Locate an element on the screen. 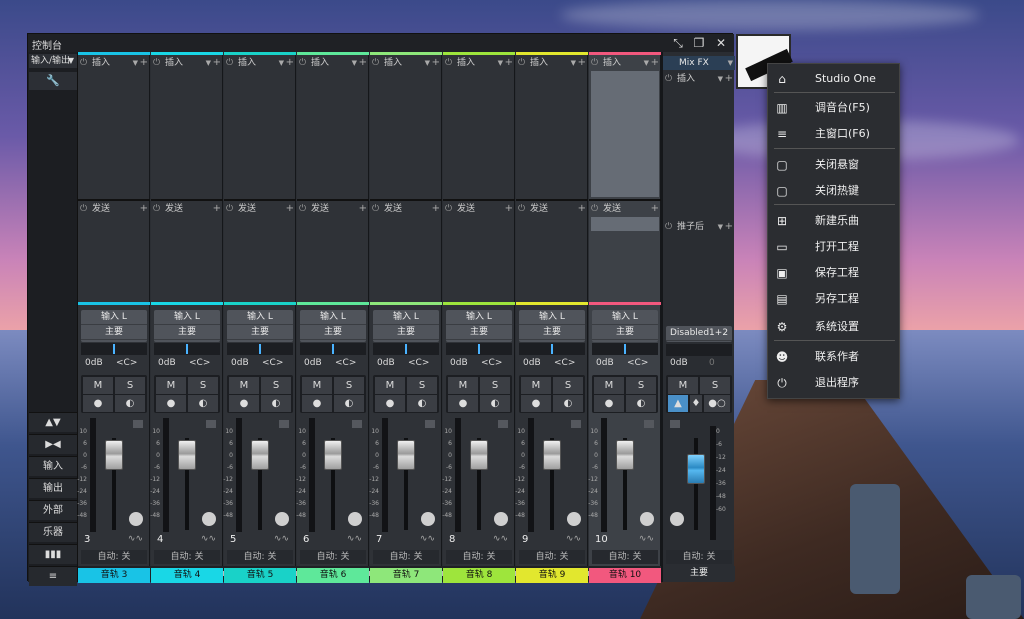 Image resolution: width=1024 pixels, height=619 pixels. menu-lines-icon: ≡ is located at coordinates (53, 576).